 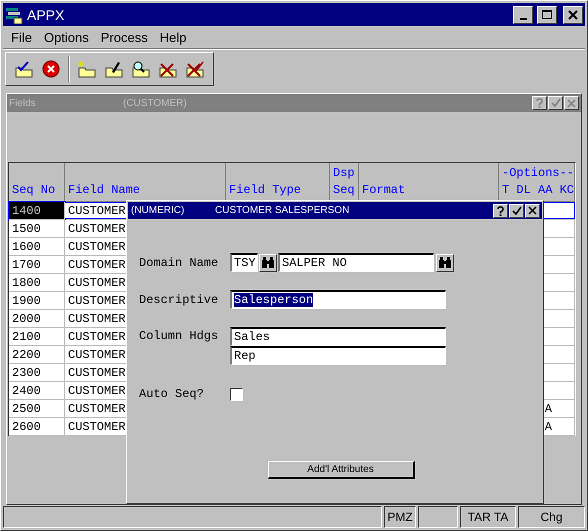 I want to click on input-field: TSY, so click(x=244, y=262).